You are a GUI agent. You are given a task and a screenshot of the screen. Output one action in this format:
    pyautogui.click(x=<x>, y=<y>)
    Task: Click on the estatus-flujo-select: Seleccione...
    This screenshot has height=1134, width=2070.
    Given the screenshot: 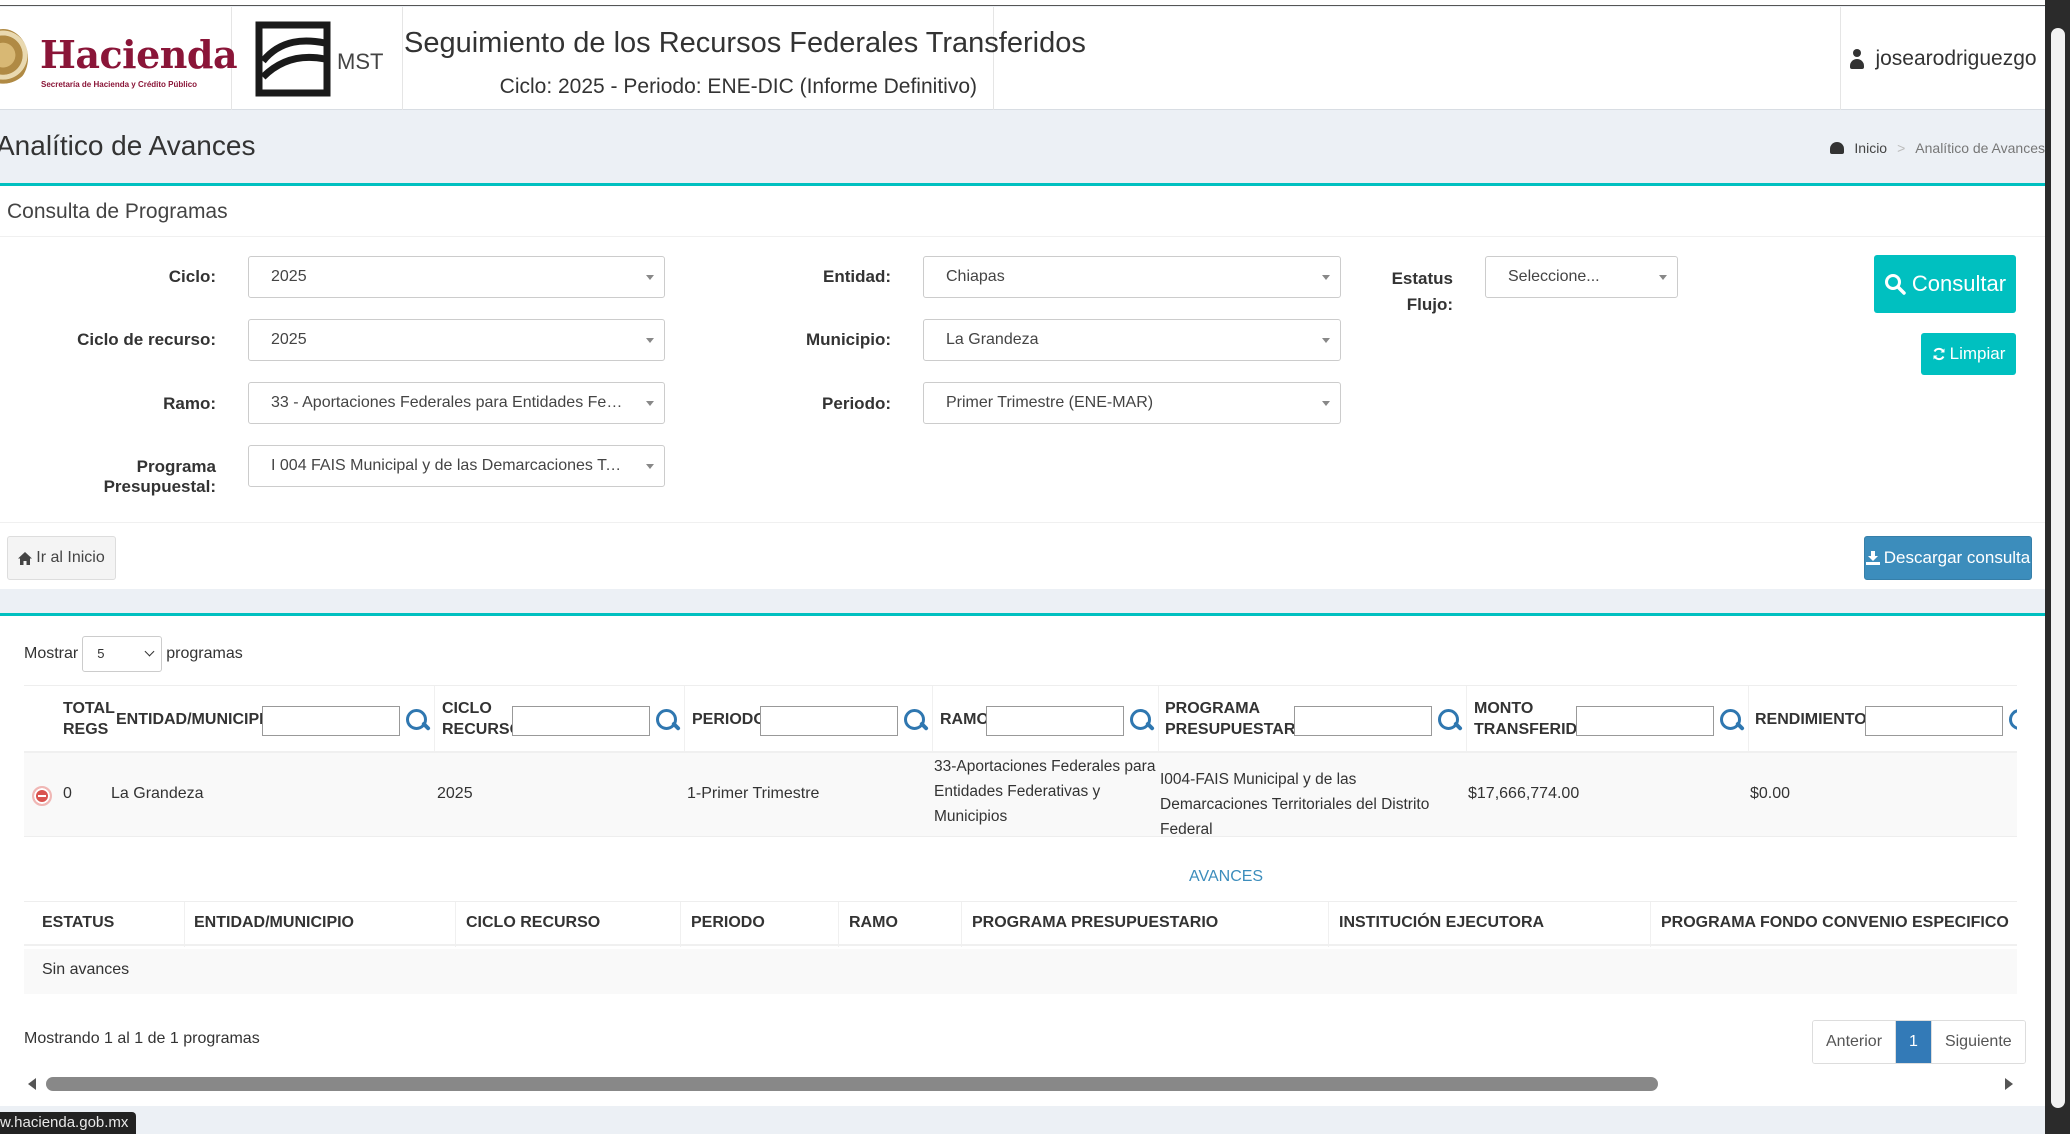 What is the action you would take?
    pyautogui.click(x=1581, y=277)
    